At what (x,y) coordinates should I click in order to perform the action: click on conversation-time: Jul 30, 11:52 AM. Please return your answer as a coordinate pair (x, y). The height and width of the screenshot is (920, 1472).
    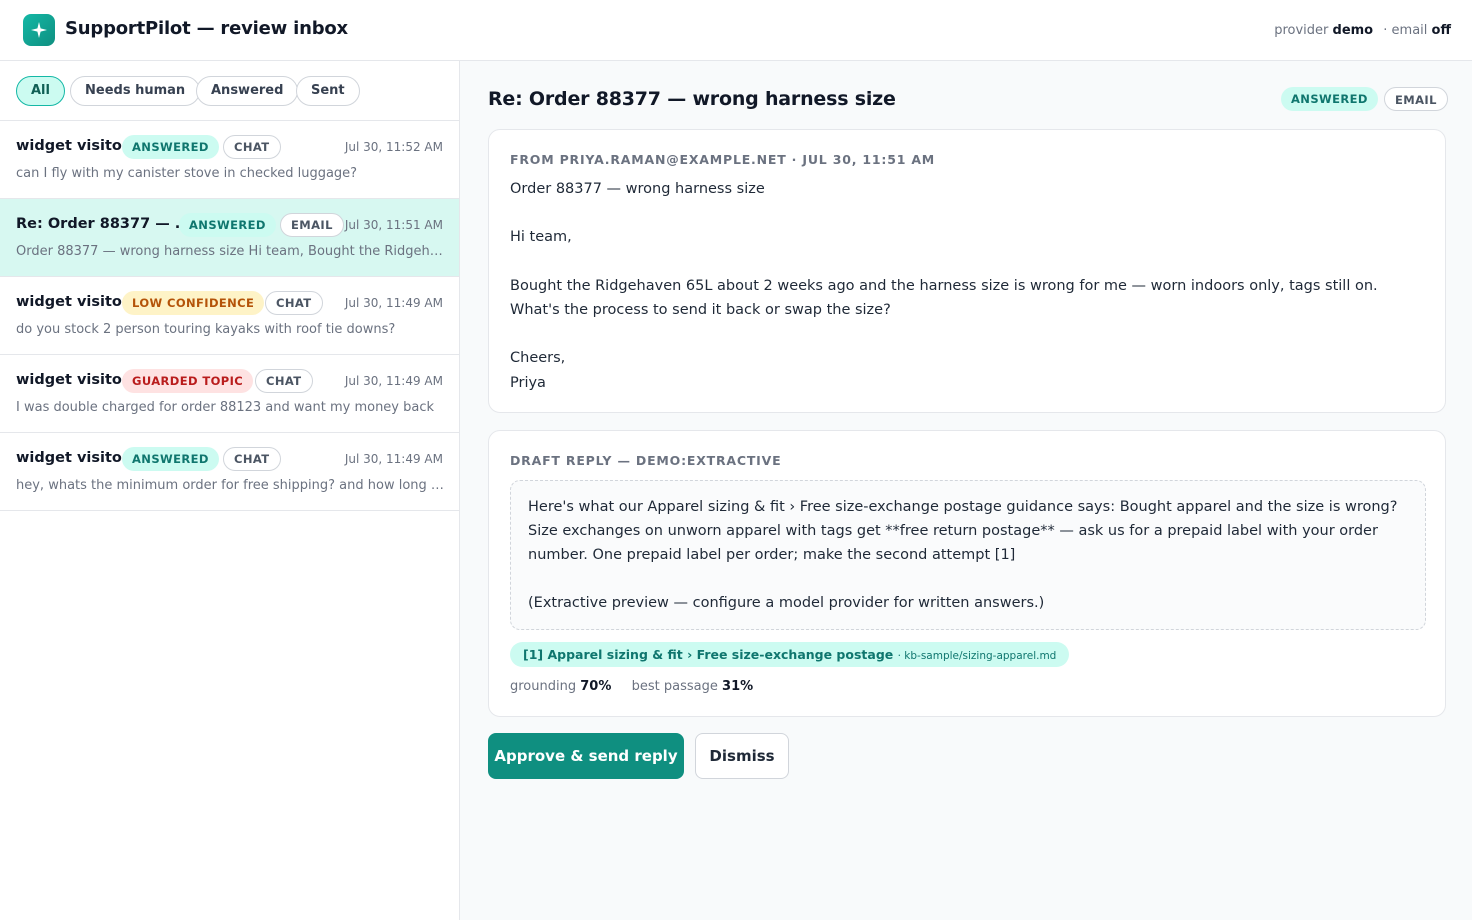
    Looking at the image, I should click on (393, 147).